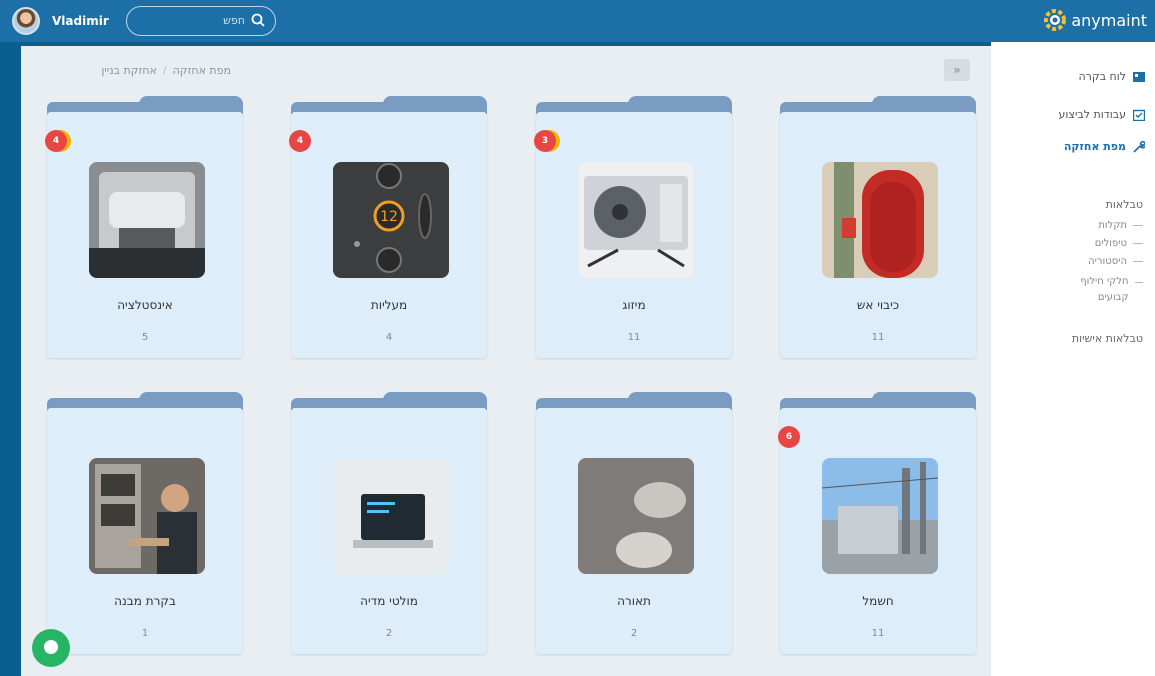  I want to click on sidebar-table-spare-parts: חלקי חילוף קבועים, so click(1101, 290).